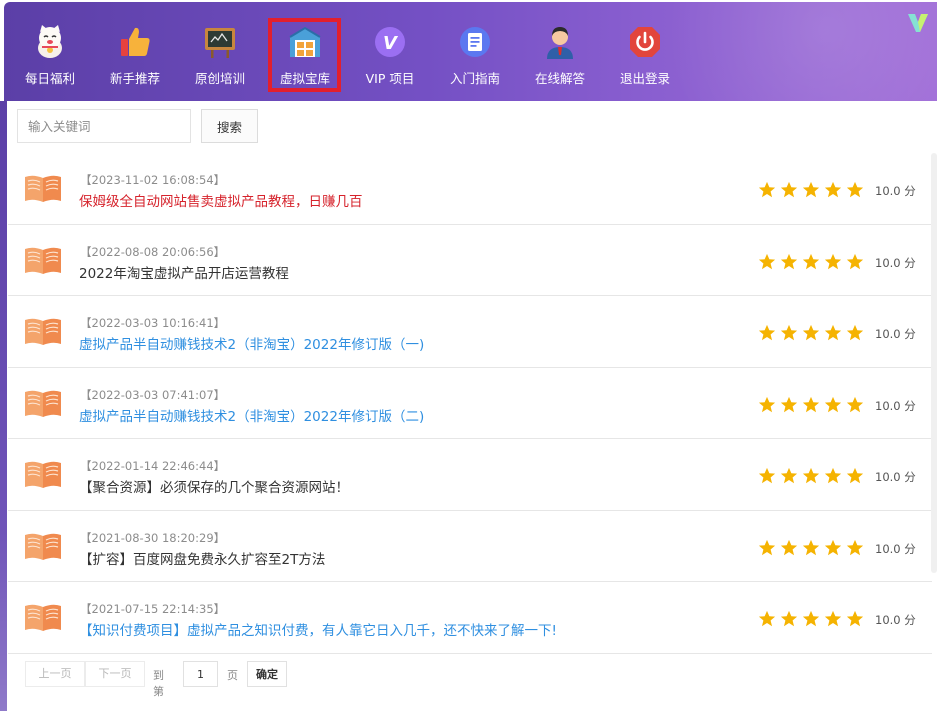 The image size is (937, 711). Describe the element at coordinates (49, 78) in the screenshot. I see `nav-label: 每日福利` at that location.